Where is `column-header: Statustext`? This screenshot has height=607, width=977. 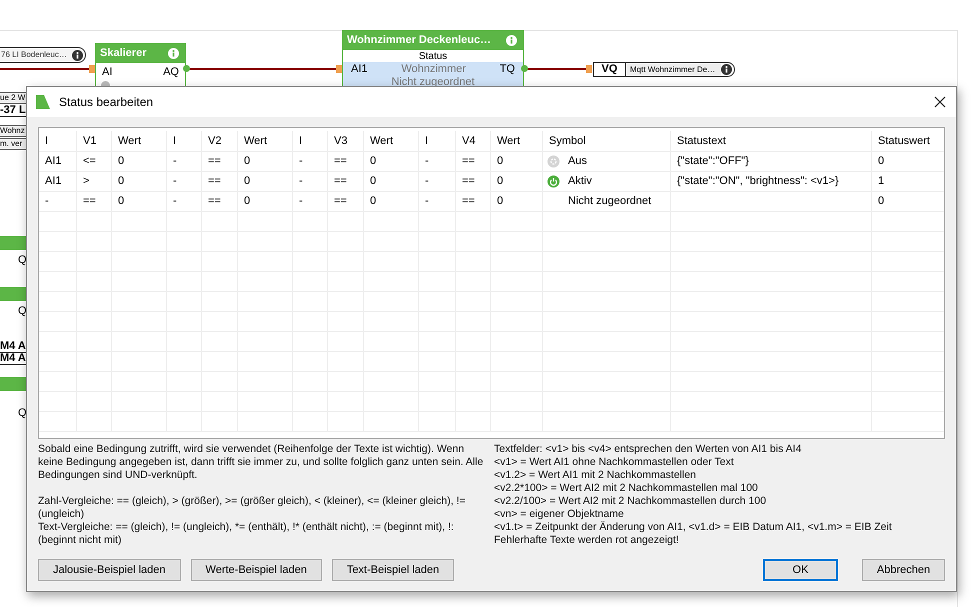 column-header: Statustext is located at coordinates (771, 141).